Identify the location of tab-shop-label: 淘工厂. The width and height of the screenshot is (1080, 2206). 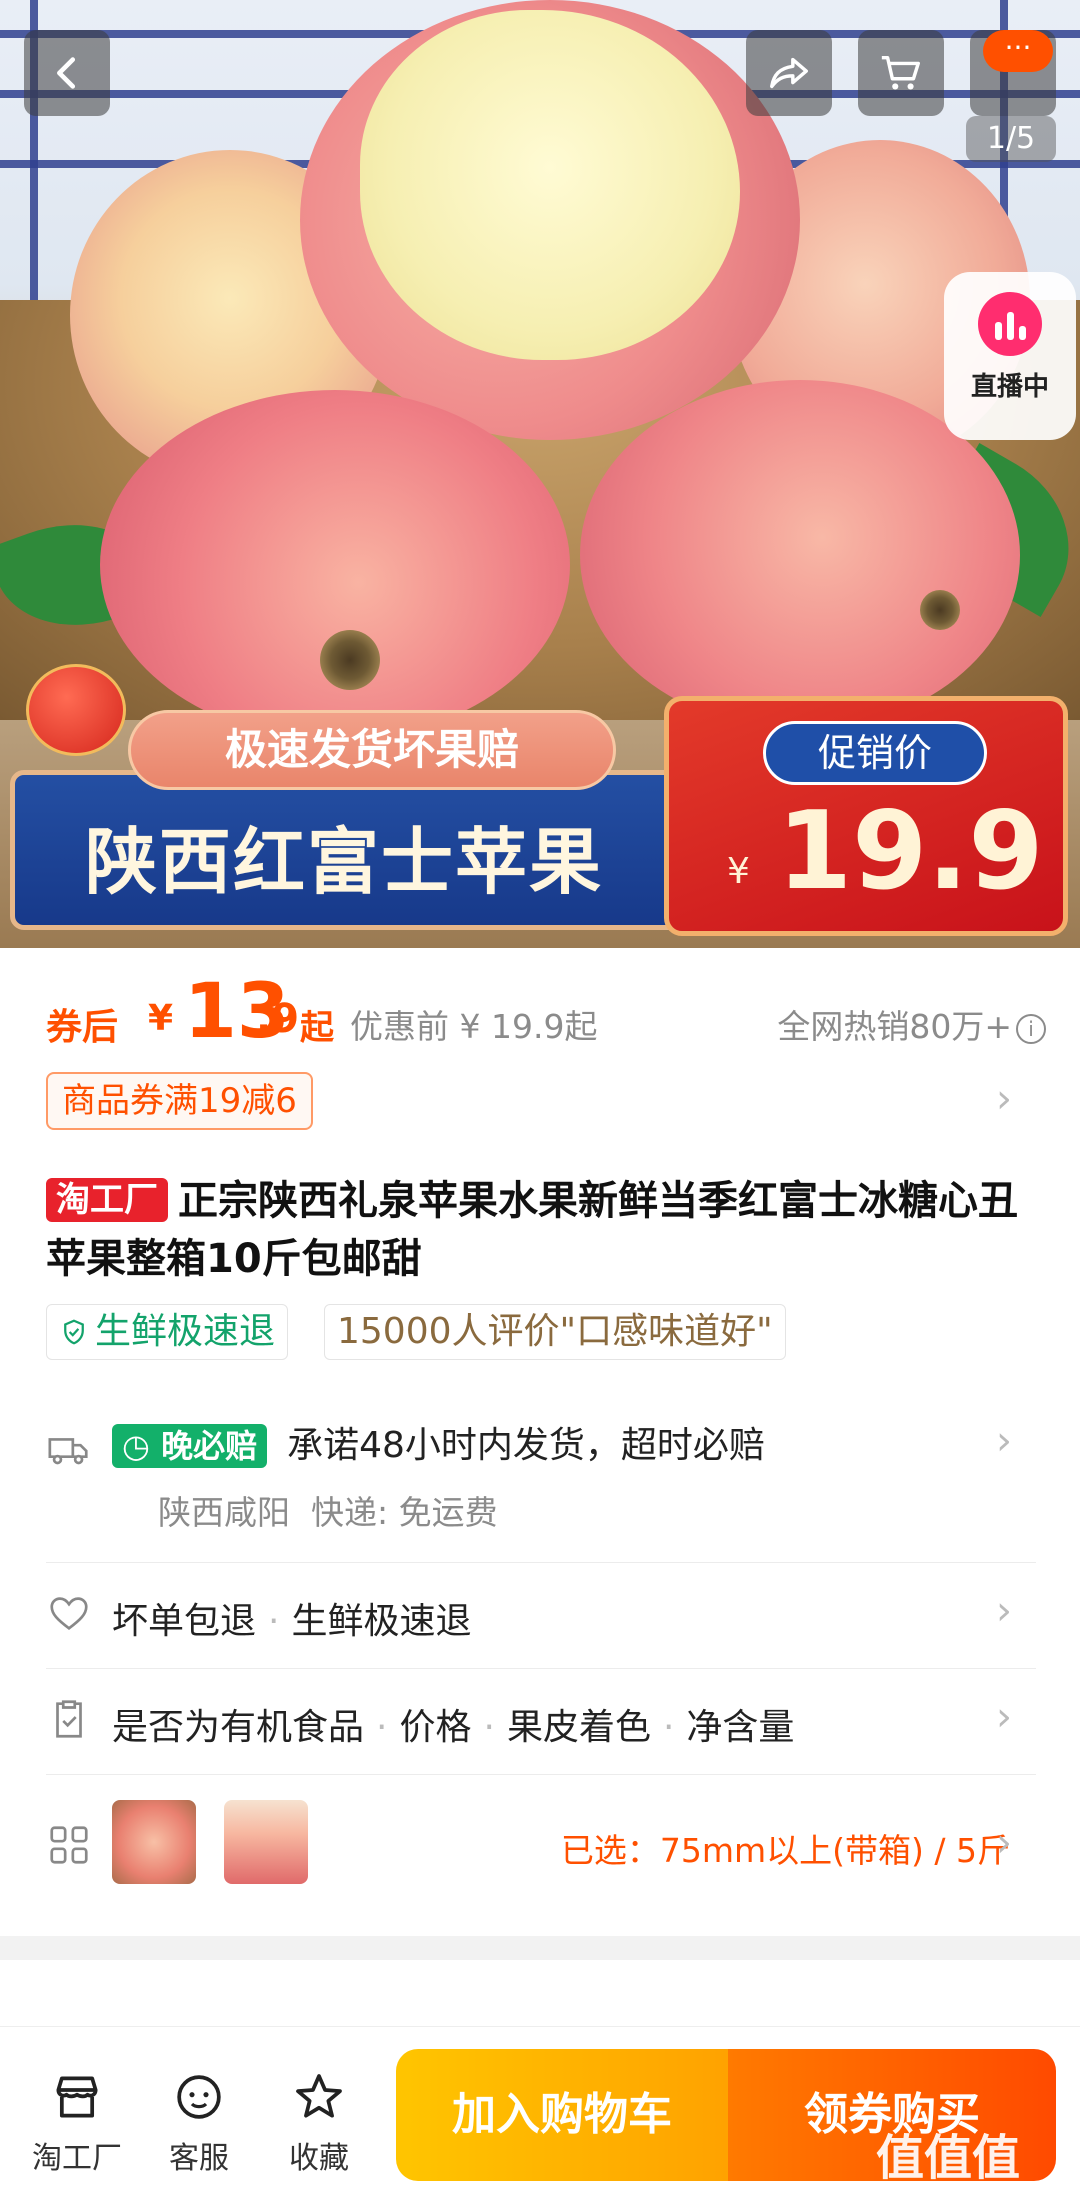
(77, 2158).